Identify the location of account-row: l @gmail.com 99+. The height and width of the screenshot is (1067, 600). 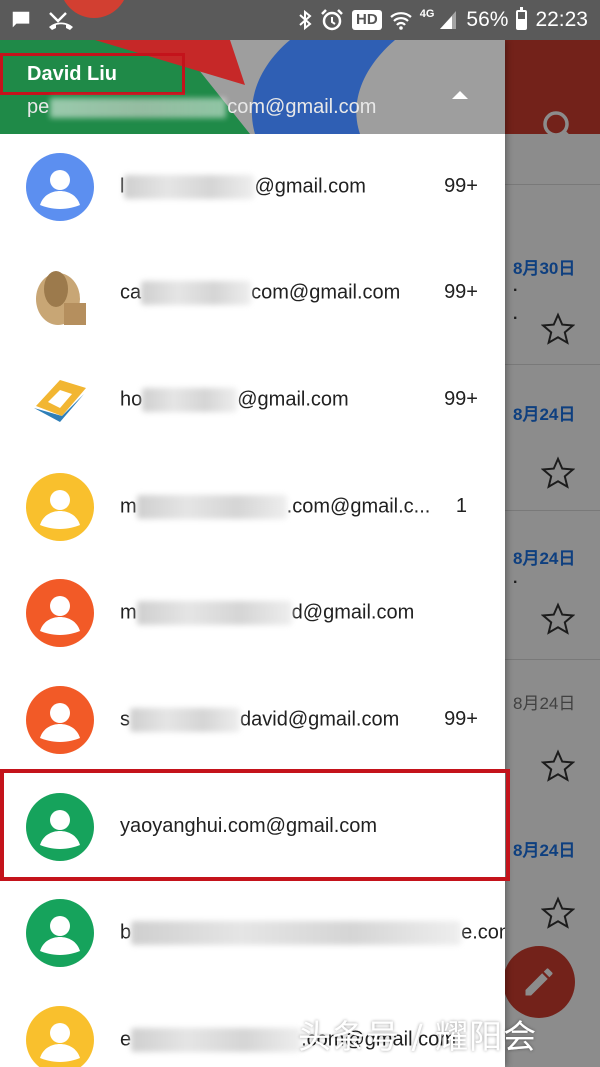
(252, 187).